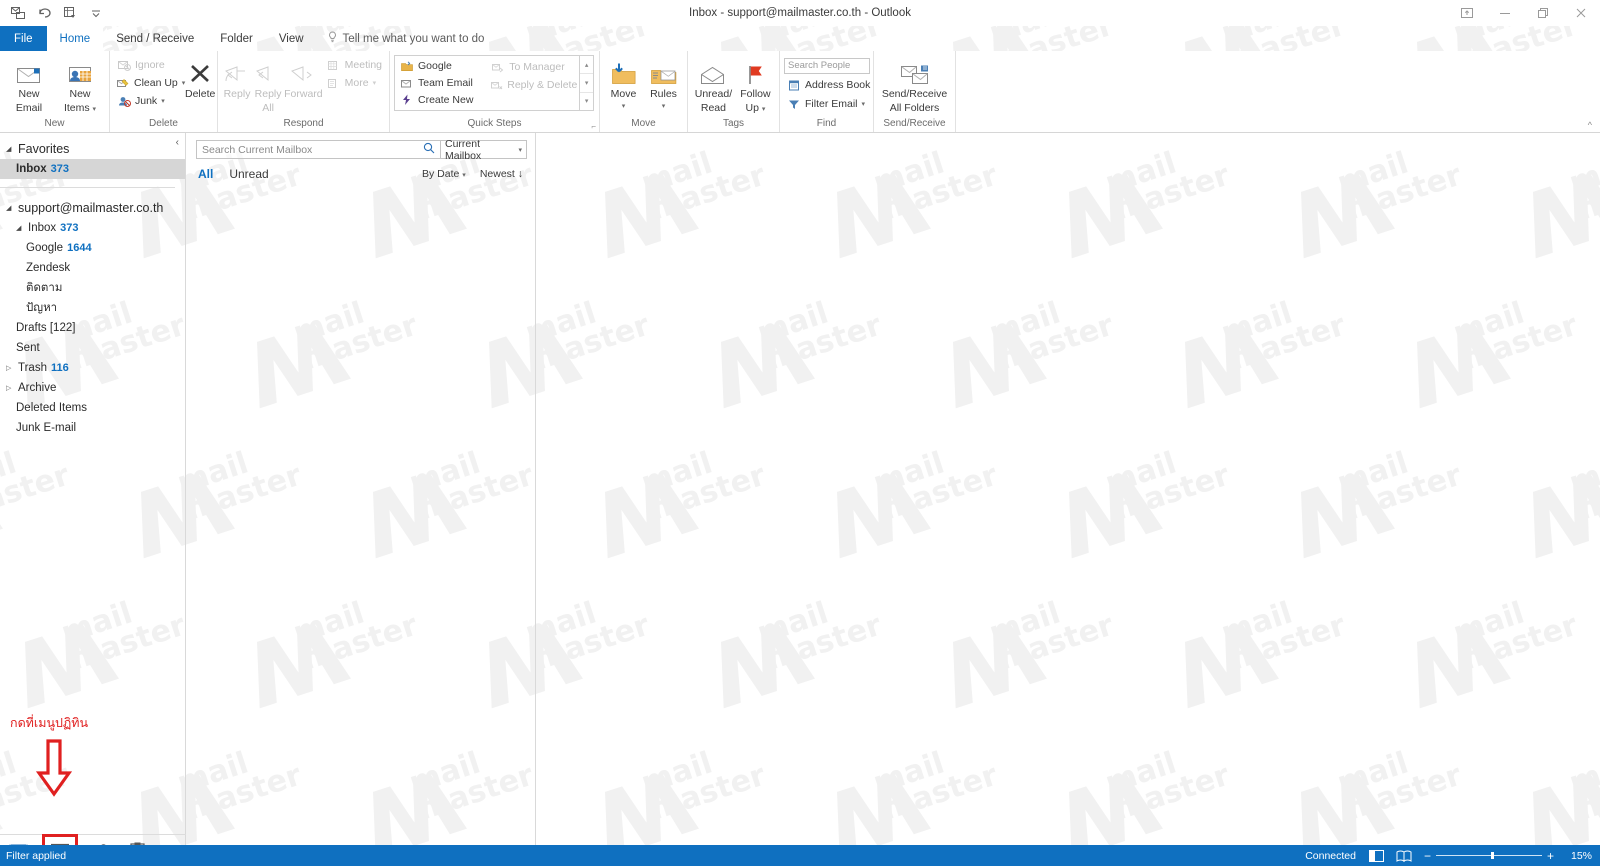 This screenshot has width=1600, height=866. What do you see at coordinates (95, 13) in the screenshot?
I see `customize-qat-icon` at bounding box center [95, 13].